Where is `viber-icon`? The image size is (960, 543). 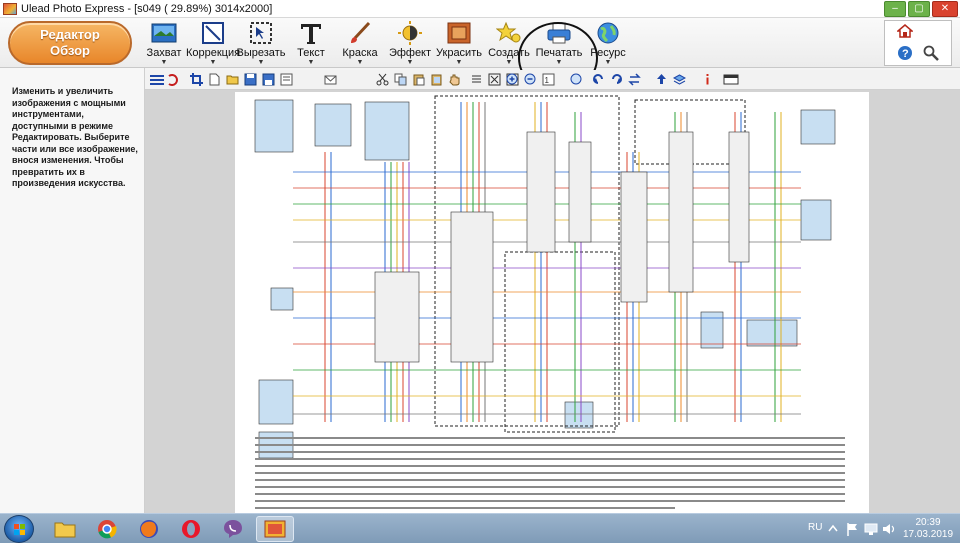 viber-icon is located at coordinates (233, 529).